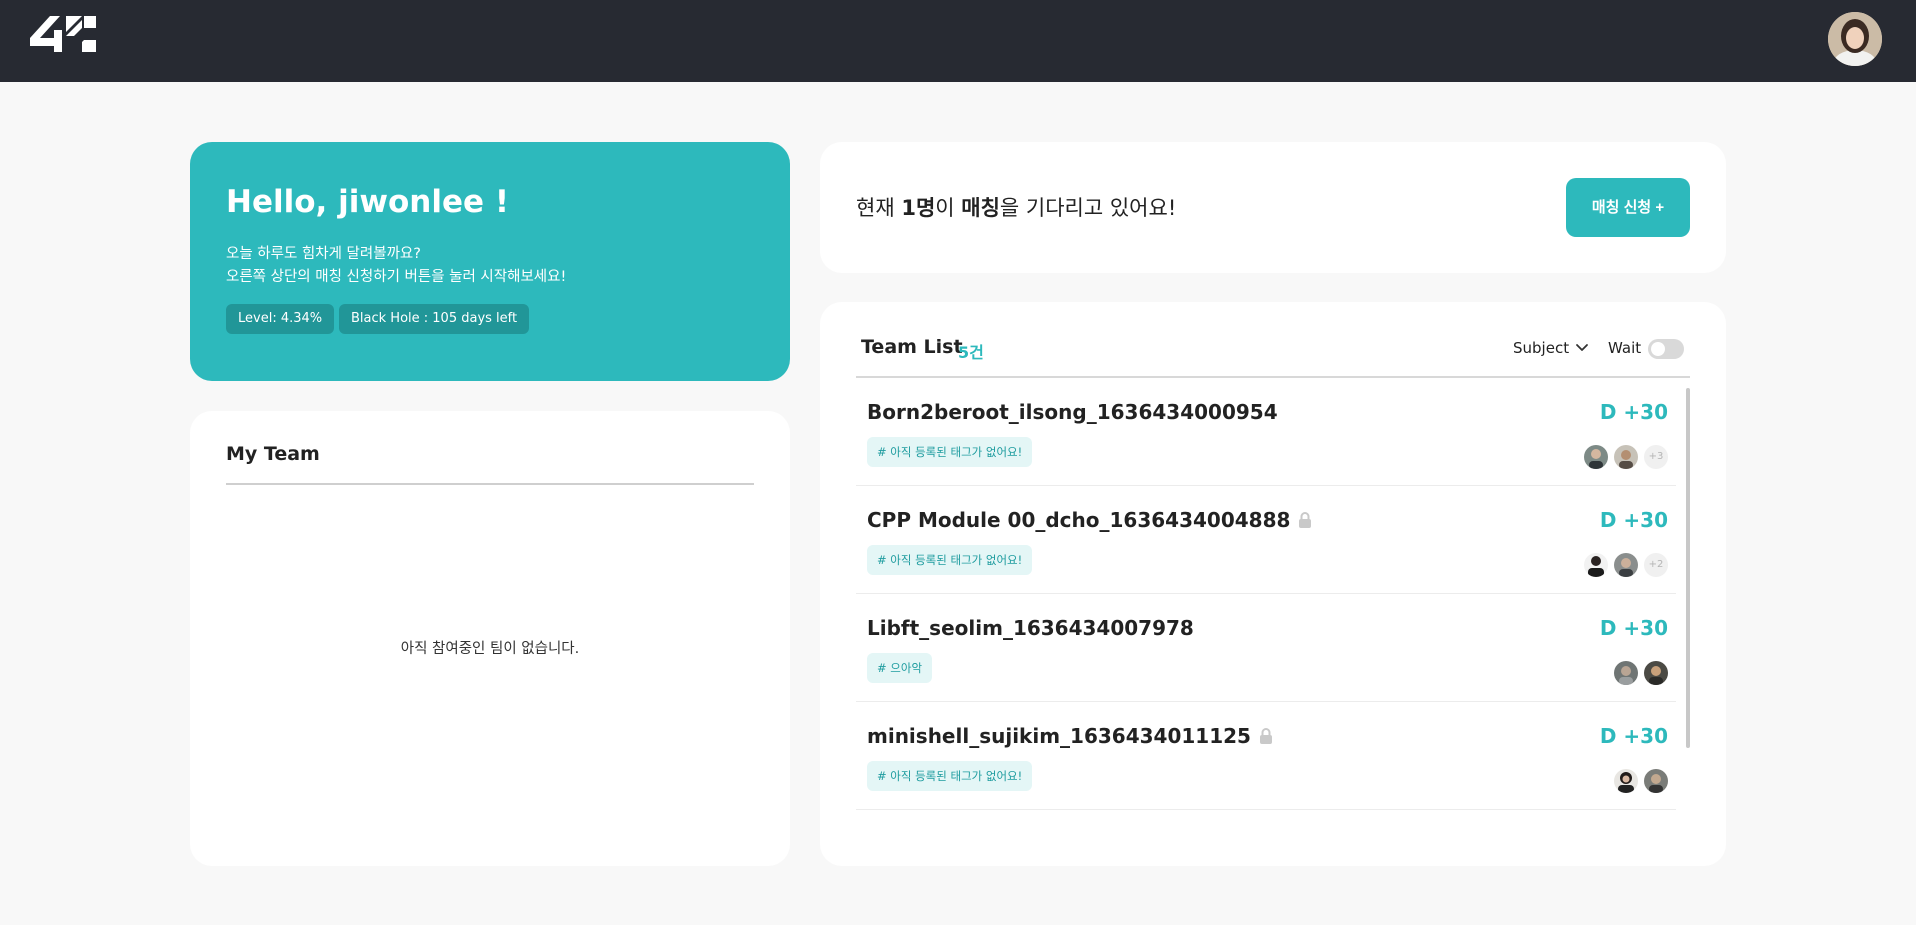  Describe the element at coordinates (367, 202) in the screenshot. I see `greeting-title: Hello, jiwonlee !` at that location.